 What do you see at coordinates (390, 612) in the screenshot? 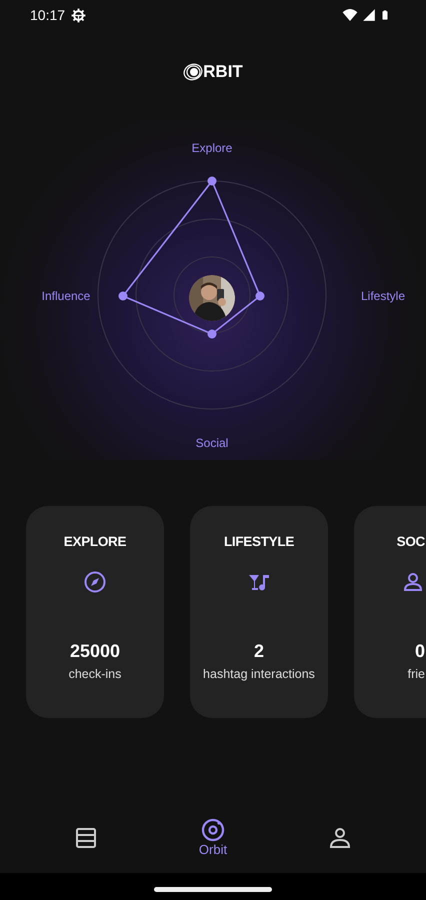
I see `stat-card: SOC 0 frie` at bounding box center [390, 612].